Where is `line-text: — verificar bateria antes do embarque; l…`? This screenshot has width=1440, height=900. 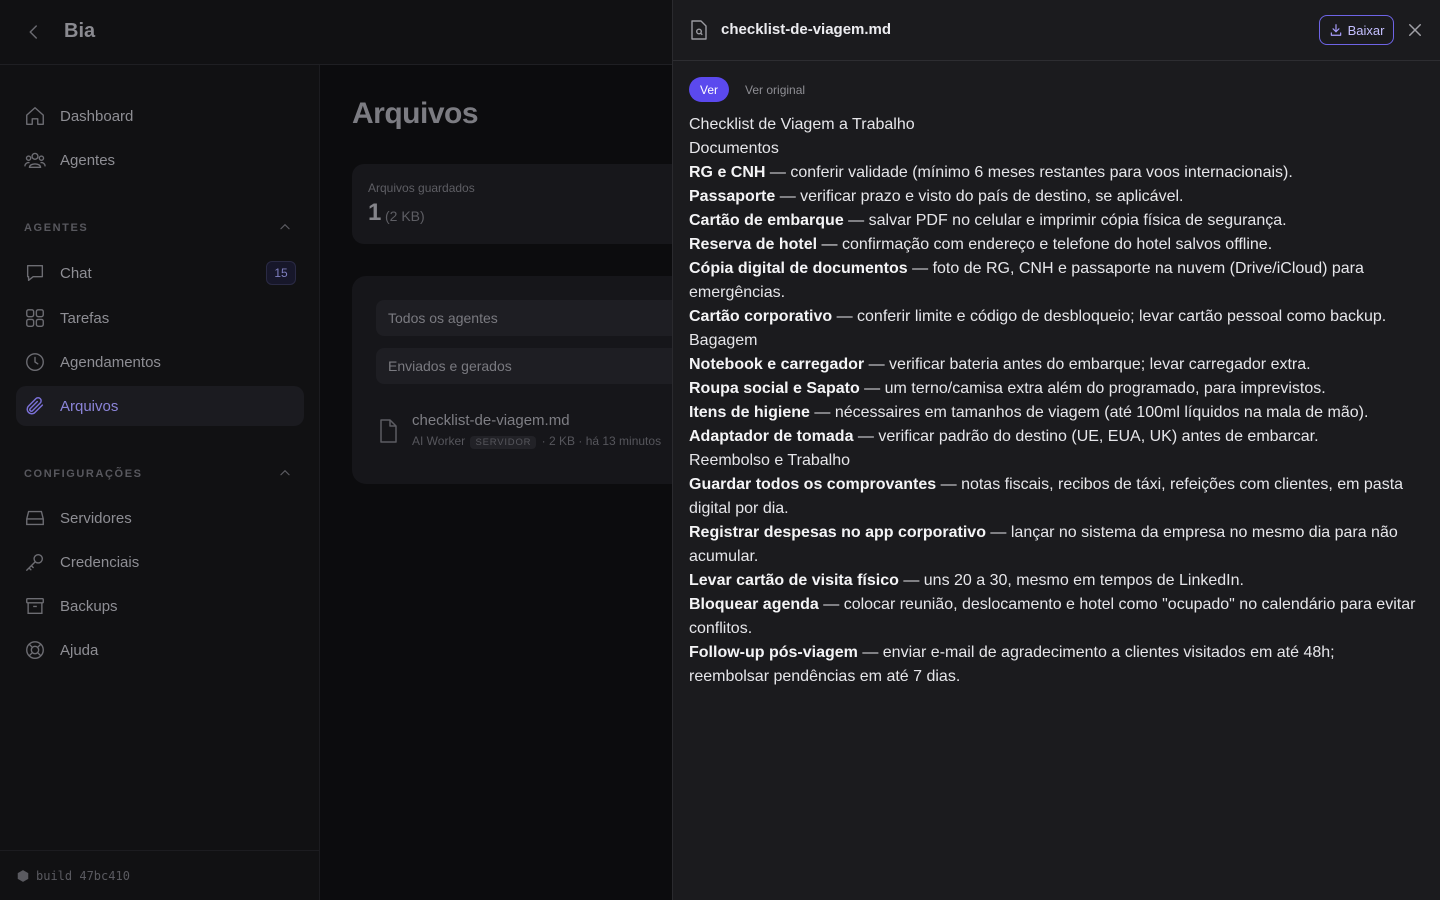 line-text: — verificar bateria antes do embarque; l… is located at coordinates (1087, 364).